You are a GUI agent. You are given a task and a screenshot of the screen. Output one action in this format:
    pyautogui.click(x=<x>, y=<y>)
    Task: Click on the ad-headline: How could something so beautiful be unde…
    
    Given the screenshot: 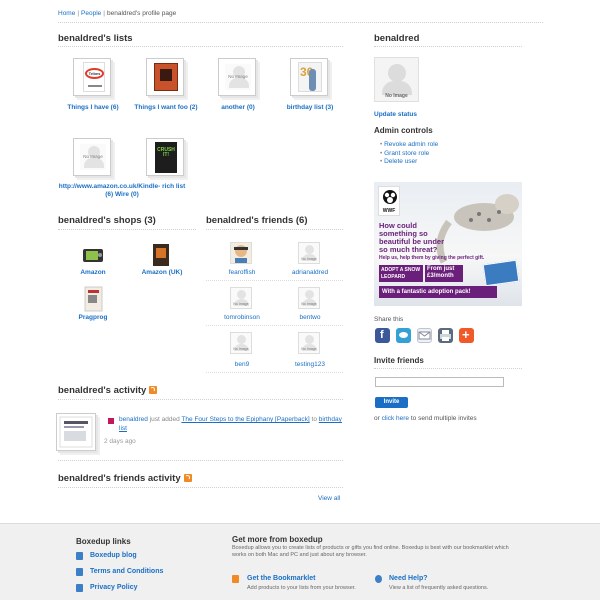 What is the action you would take?
    pyautogui.click(x=412, y=237)
    